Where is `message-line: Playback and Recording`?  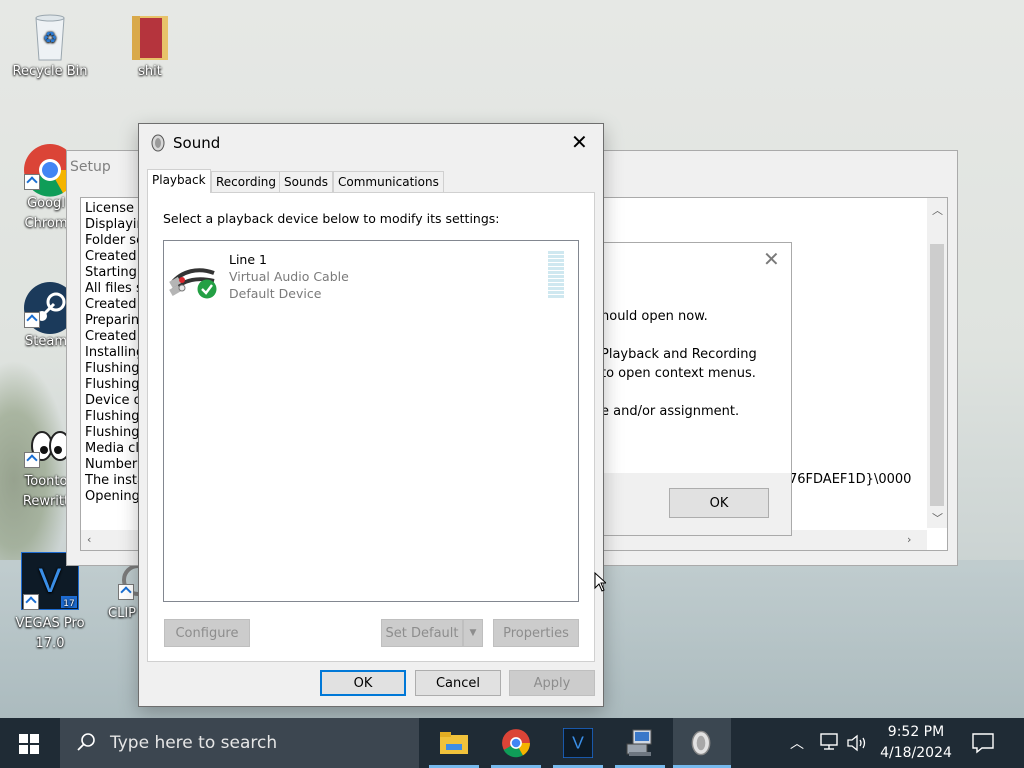 message-line: Playback and Recording is located at coordinates (679, 354).